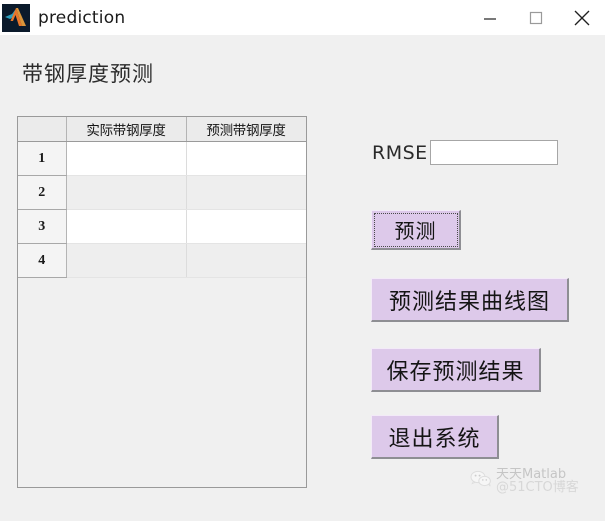 The image size is (605, 521). I want to click on watermark: 天天Matlab @51CTO博客, so click(524, 481).